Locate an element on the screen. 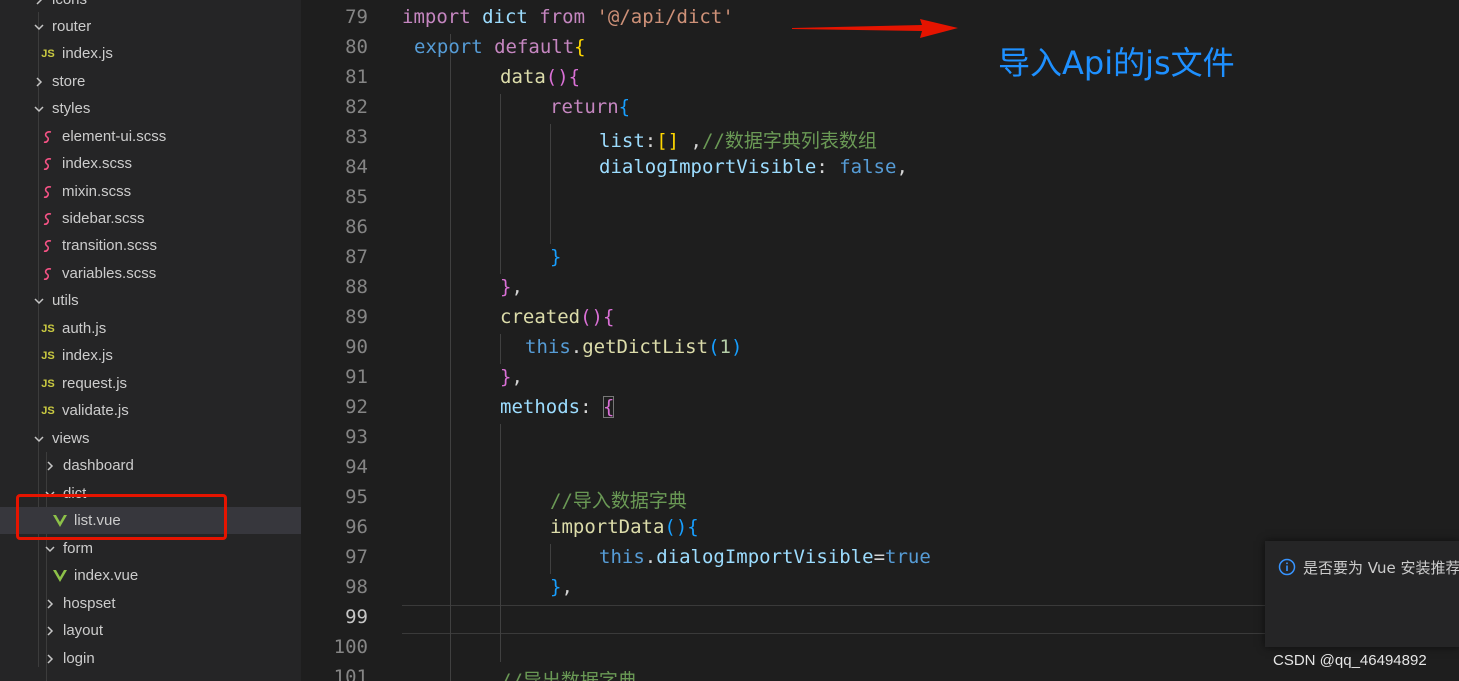 Image resolution: width=1459 pixels, height=681 pixels. line-number: 94 is located at coordinates (356, 467).